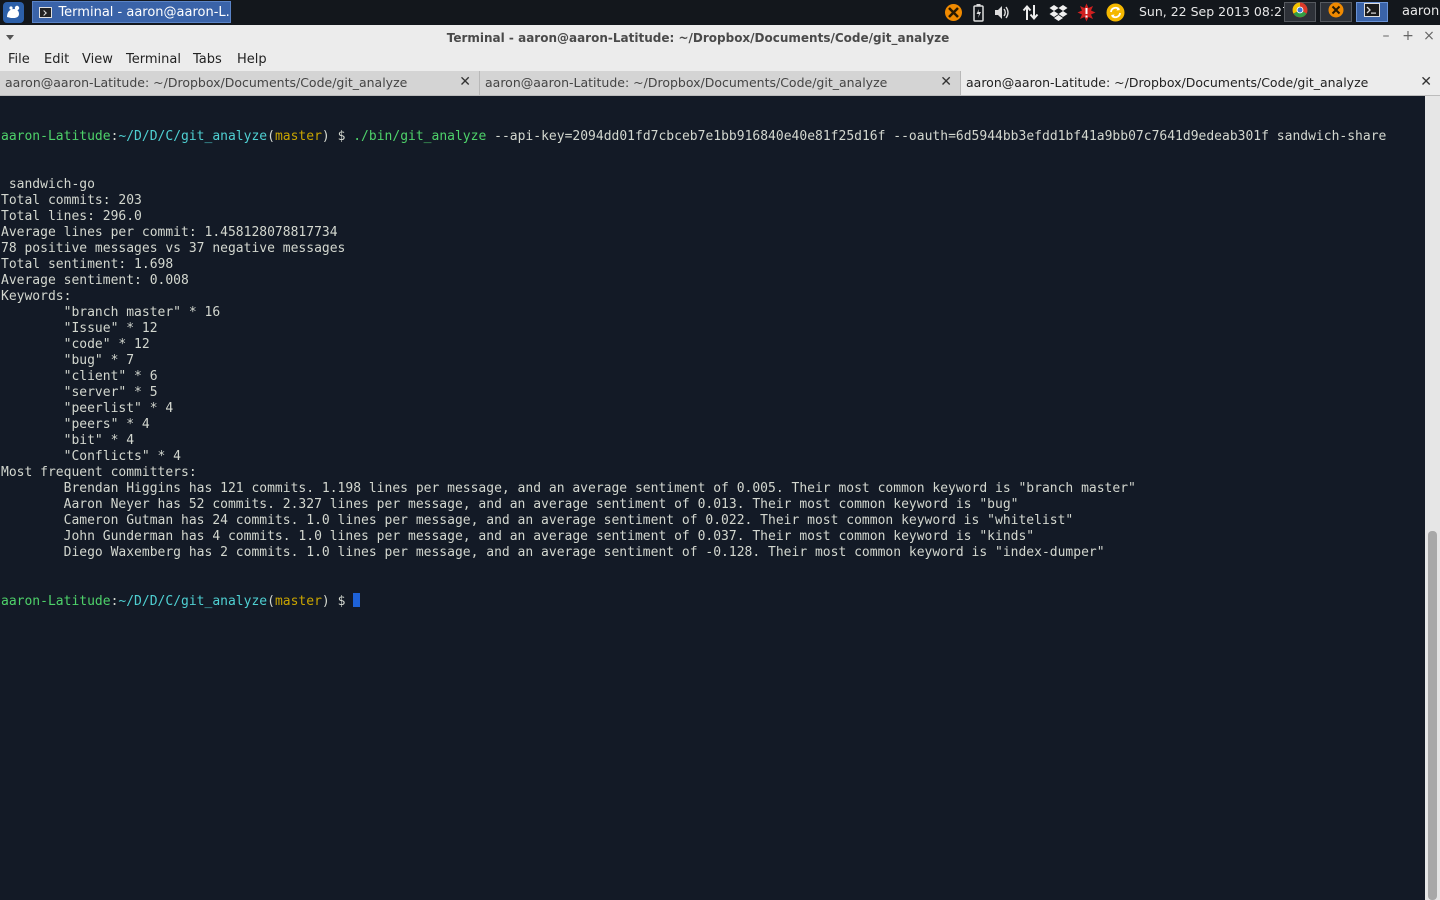  I want to click on update-notifier-icon, so click(1086, 12).